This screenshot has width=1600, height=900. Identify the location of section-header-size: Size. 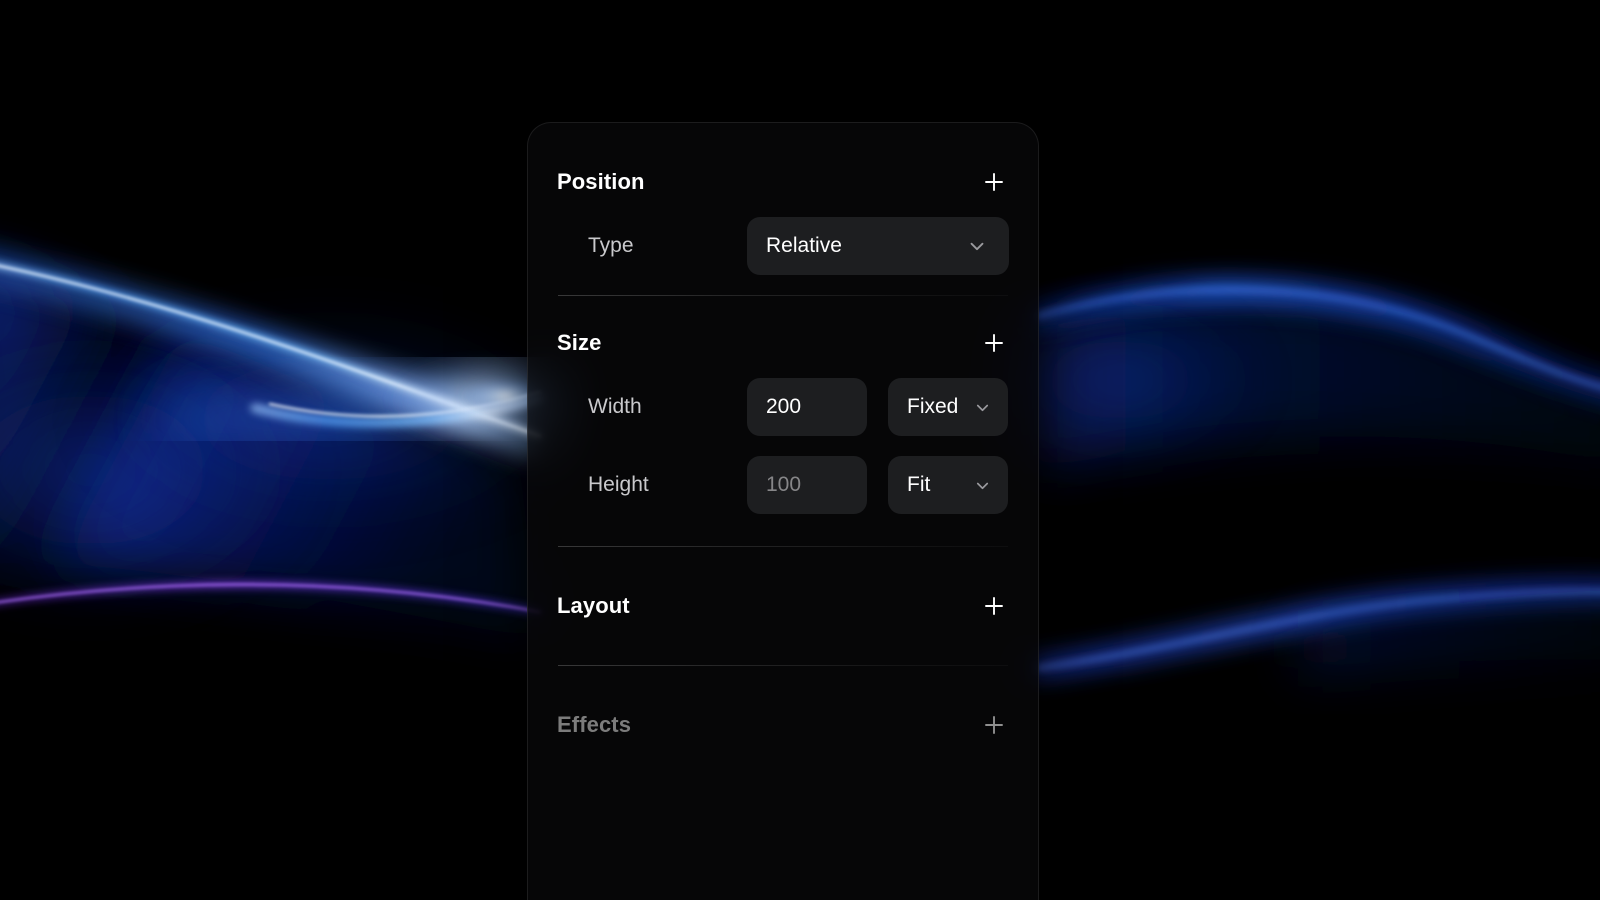
(783, 343).